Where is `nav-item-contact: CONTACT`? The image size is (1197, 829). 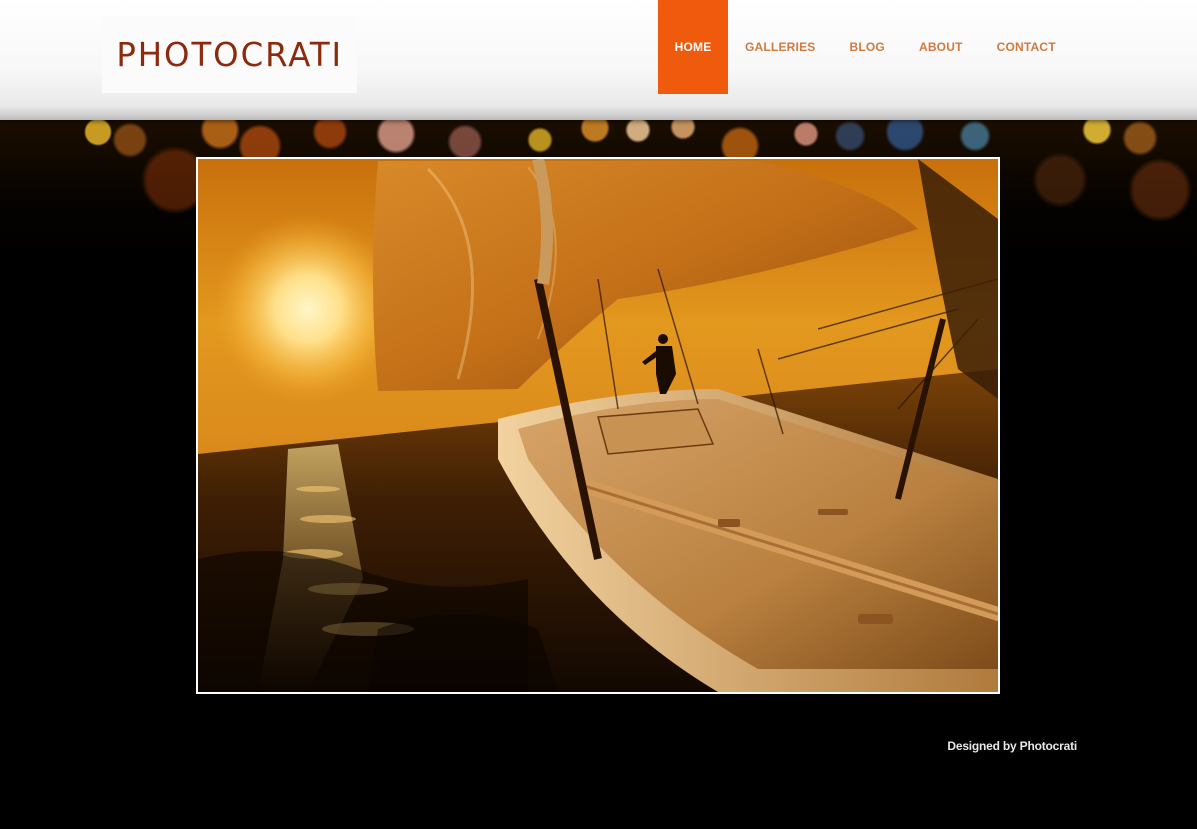
nav-item-contact: CONTACT is located at coordinates (1026, 47).